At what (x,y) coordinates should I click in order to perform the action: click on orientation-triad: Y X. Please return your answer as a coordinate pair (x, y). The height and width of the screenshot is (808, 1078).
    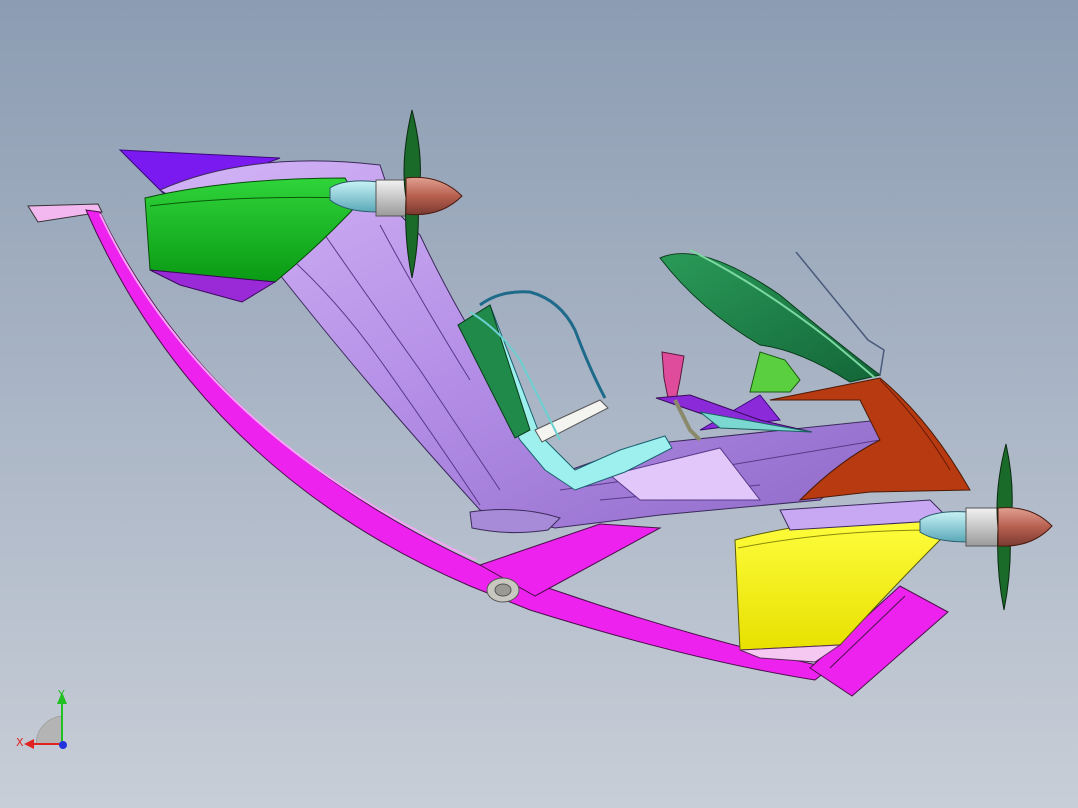
    Looking at the image, I should click on (41, 718).